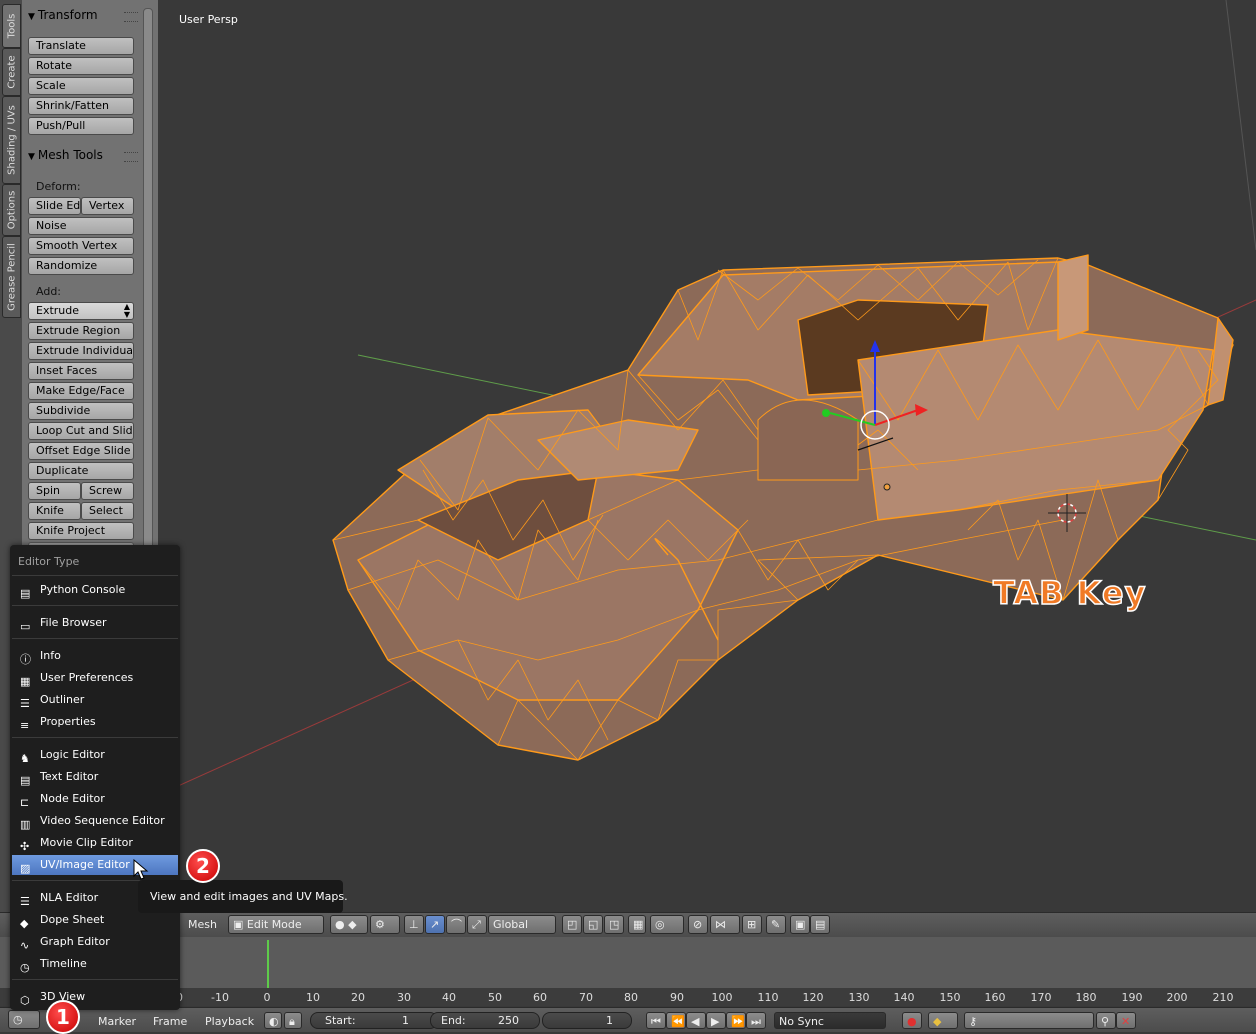 The image size is (1256, 1034). Describe the element at coordinates (95, 755) in the screenshot. I see `menu-item-logic-editor: ♞ Logic Editor` at that location.